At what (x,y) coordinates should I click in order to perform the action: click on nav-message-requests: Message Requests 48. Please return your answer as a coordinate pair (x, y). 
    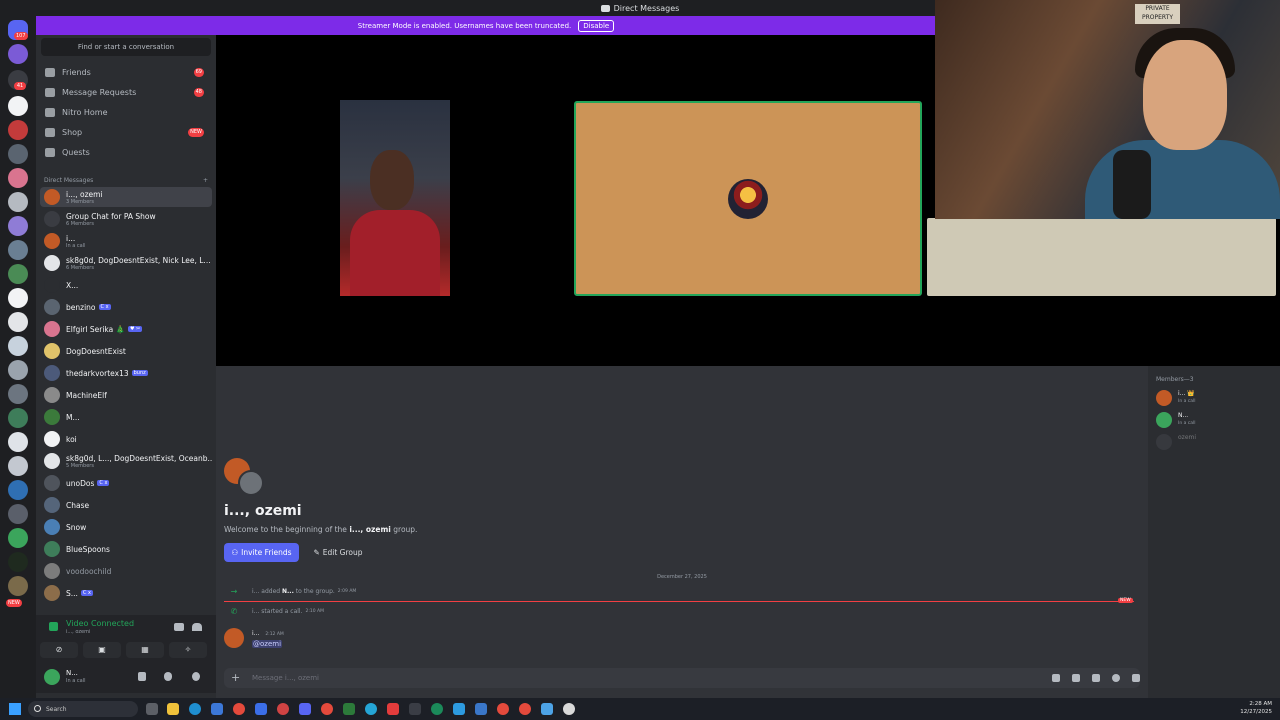
    Looking at the image, I should click on (126, 92).